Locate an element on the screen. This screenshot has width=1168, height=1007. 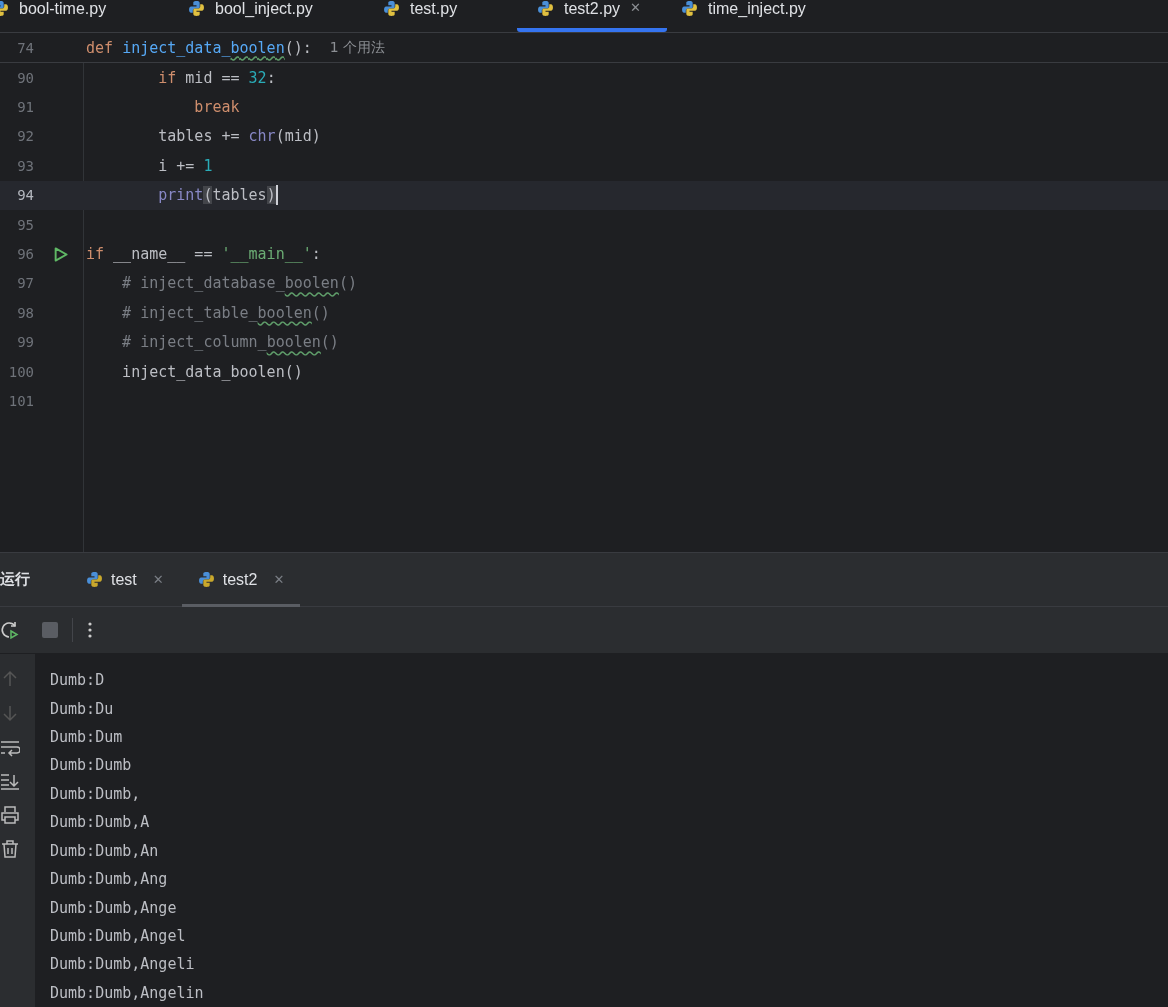
code-line: tables += chr(mid) is located at coordinates (239, 136).